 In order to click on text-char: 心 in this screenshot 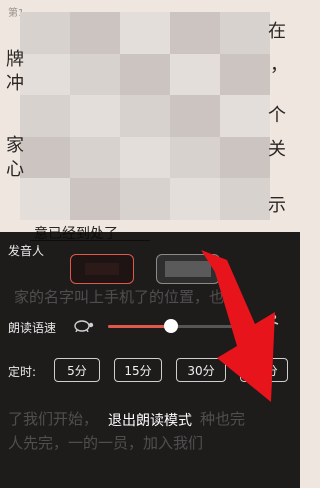, I will do `click(15, 169)`.